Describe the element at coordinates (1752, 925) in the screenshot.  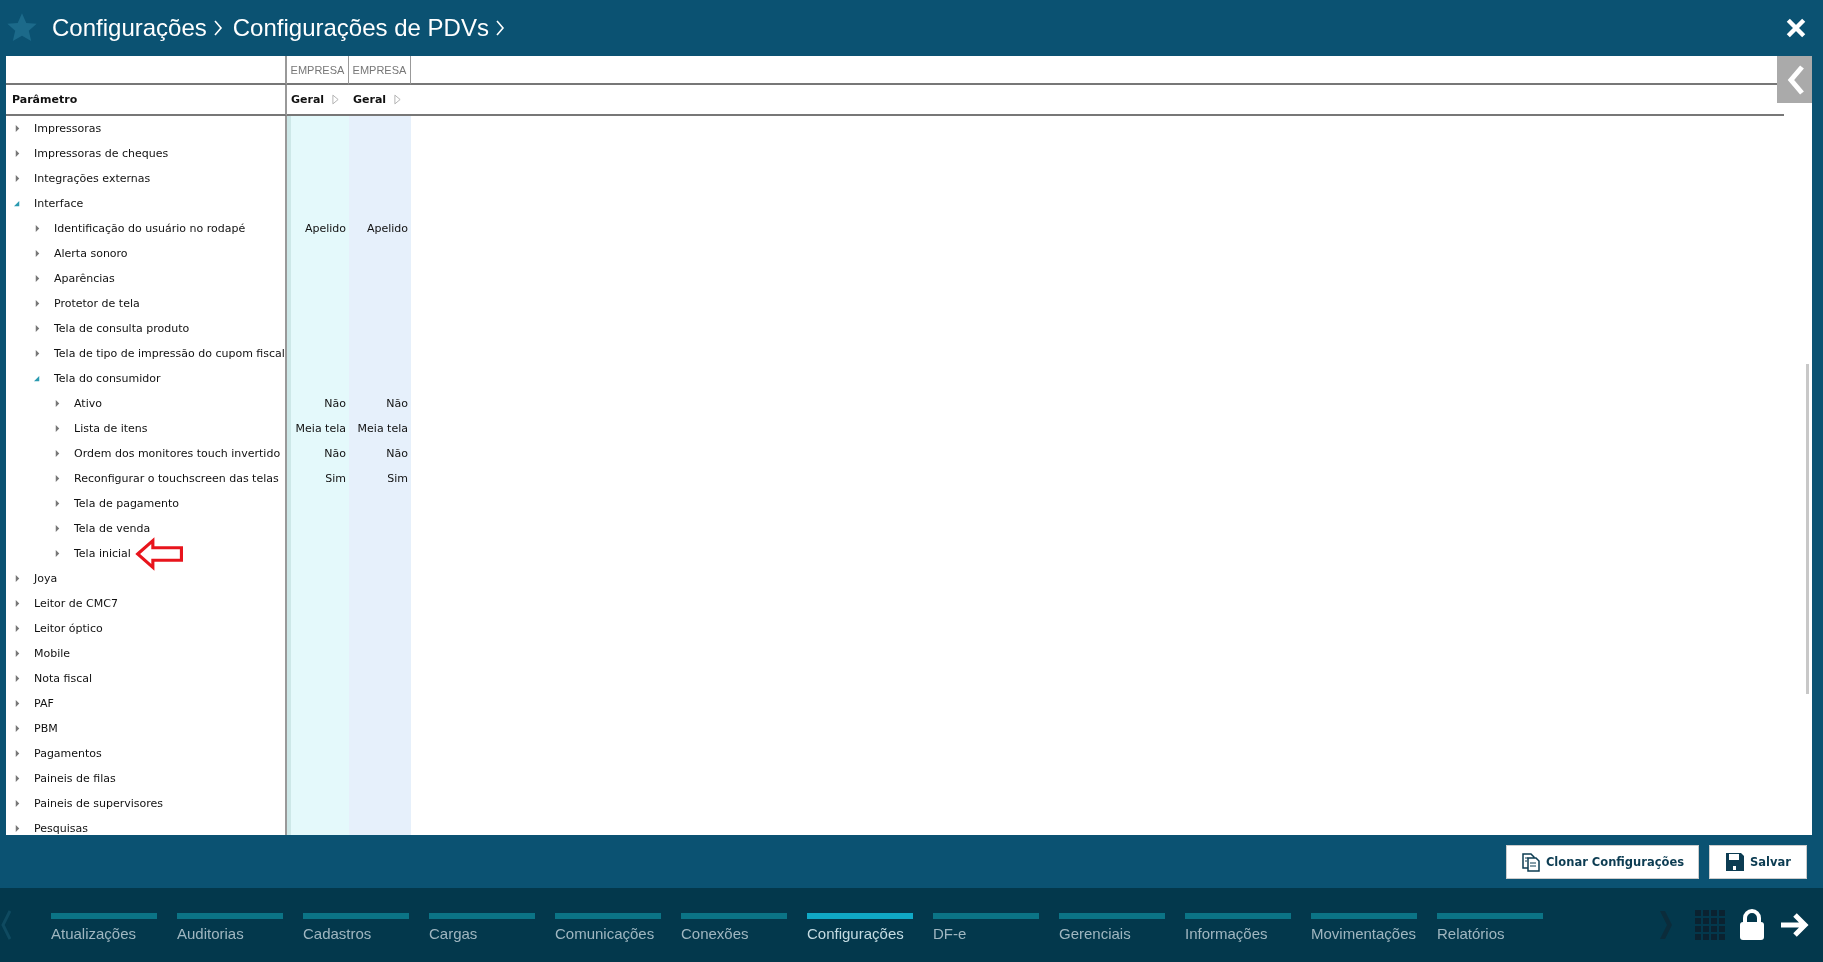
I see `lock-icon` at that location.